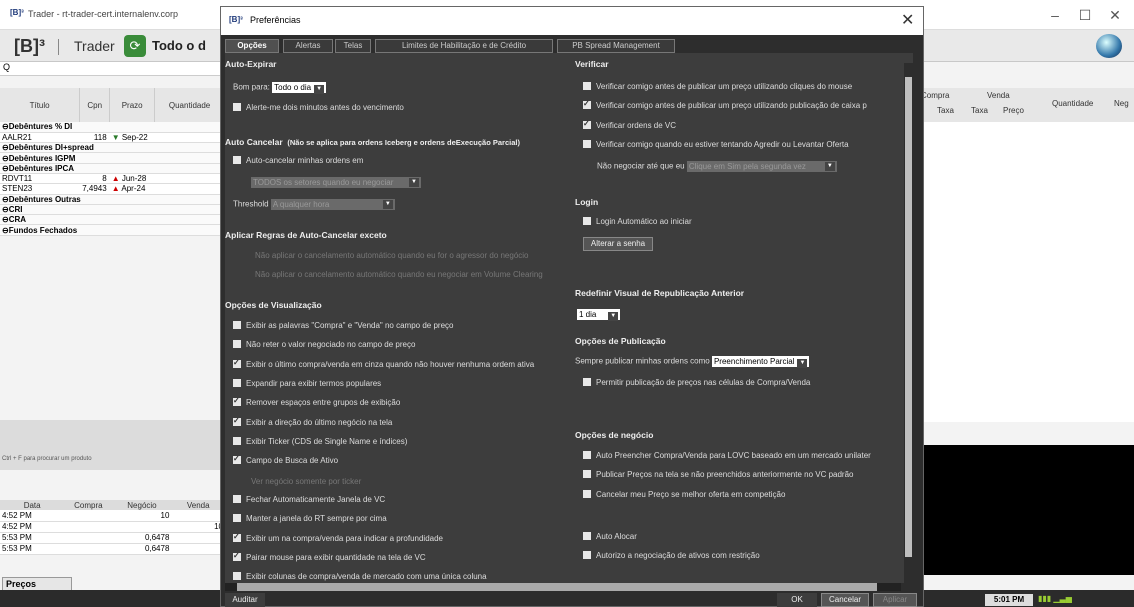  I want to click on group-row: ⊖Debêntures IGPM, so click(112, 158).